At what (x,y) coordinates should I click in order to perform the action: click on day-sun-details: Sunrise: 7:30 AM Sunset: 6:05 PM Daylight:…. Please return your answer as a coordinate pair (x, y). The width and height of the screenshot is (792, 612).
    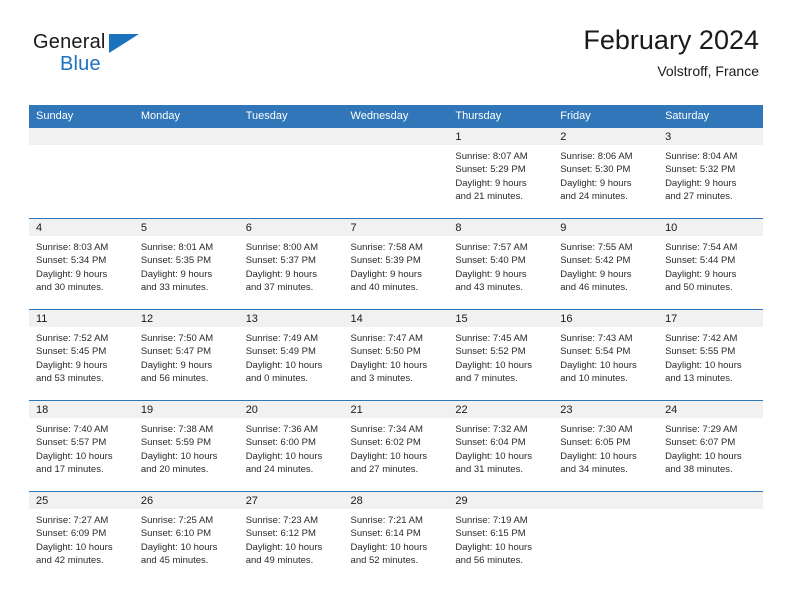
    Looking at the image, I should click on (605, 447).